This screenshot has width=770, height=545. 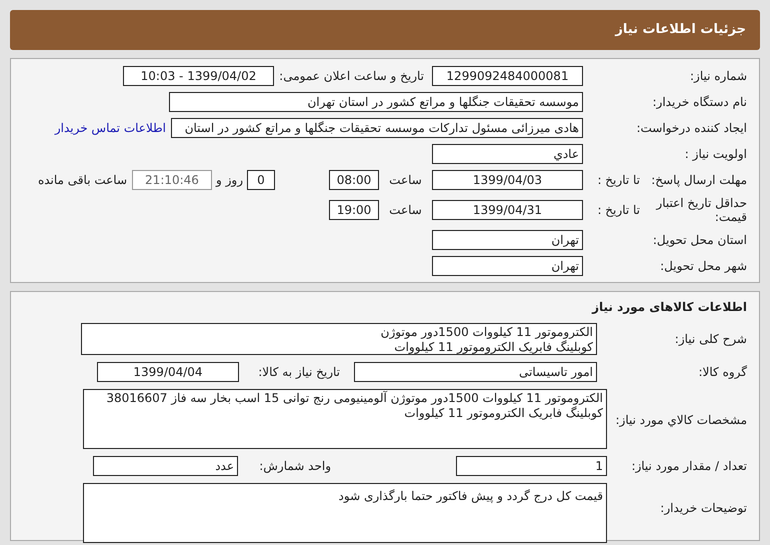 I want to click on contact-link: اطلاعات تماس خریدار, so click(x=110, y=128).